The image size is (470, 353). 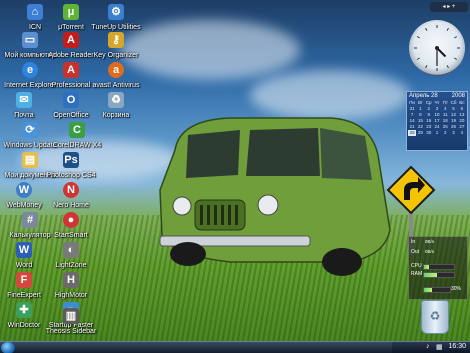 What do you see at coordinates (71, 160) in the screenshot?
I see `photoshop-icon: Ps` at bounding box center [71, 160].